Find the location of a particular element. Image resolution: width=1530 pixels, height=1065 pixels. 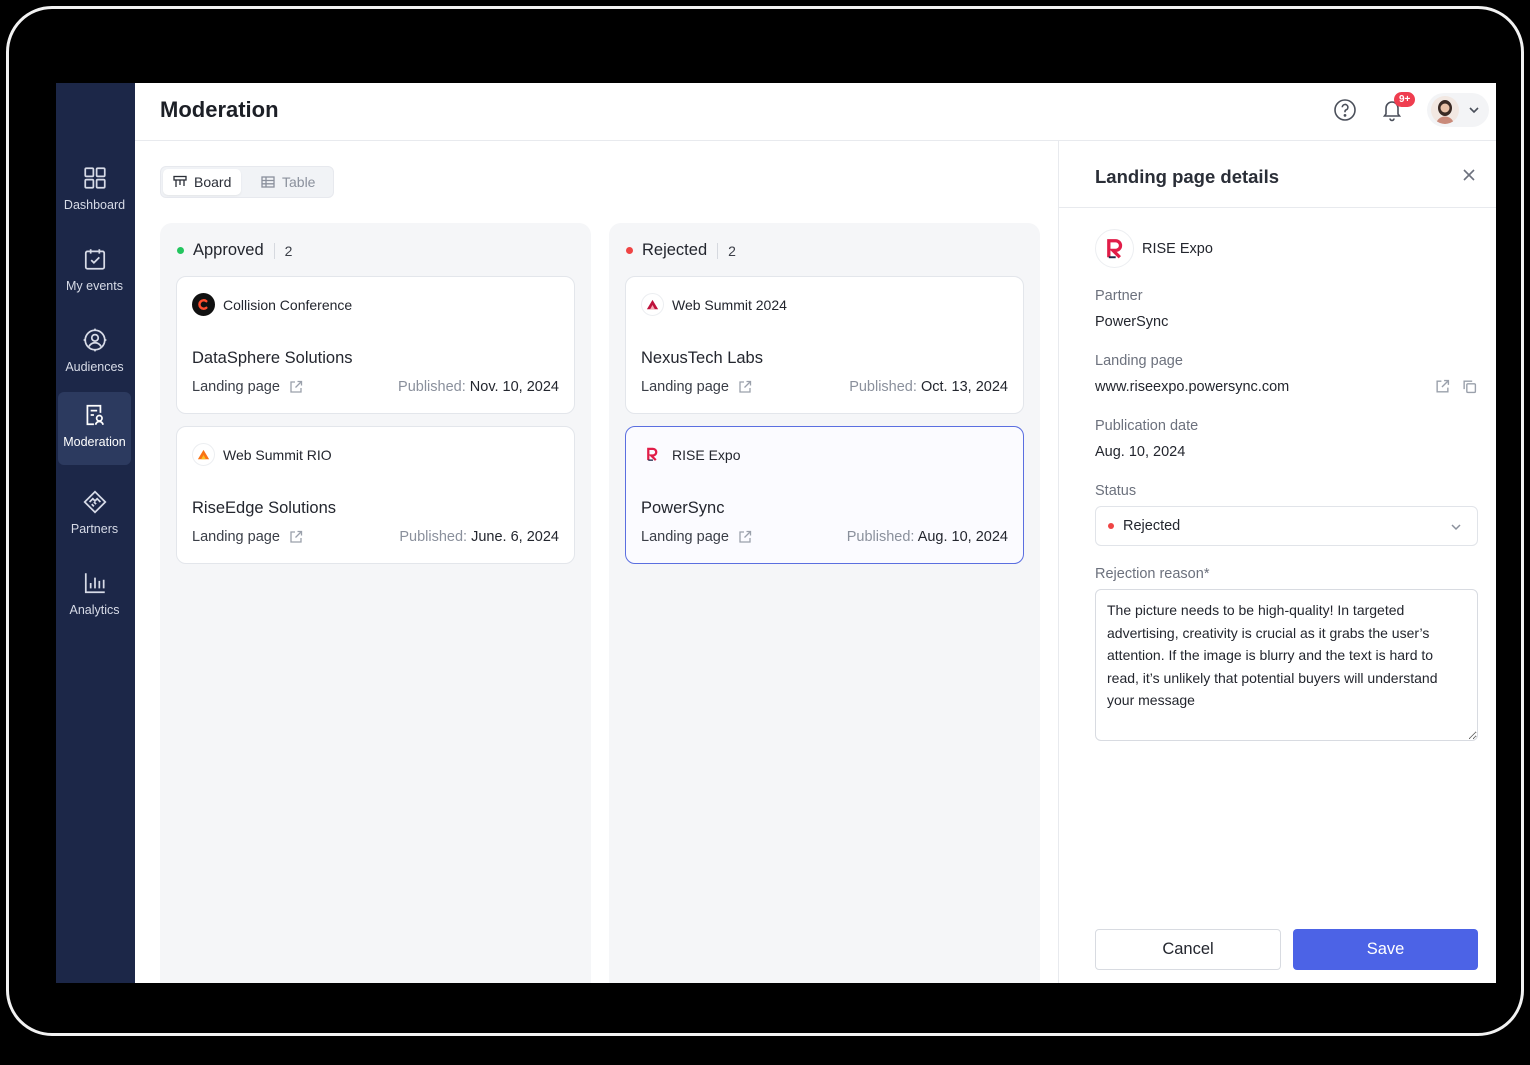

calendar-check-icon is located at coordinates (94, 259).